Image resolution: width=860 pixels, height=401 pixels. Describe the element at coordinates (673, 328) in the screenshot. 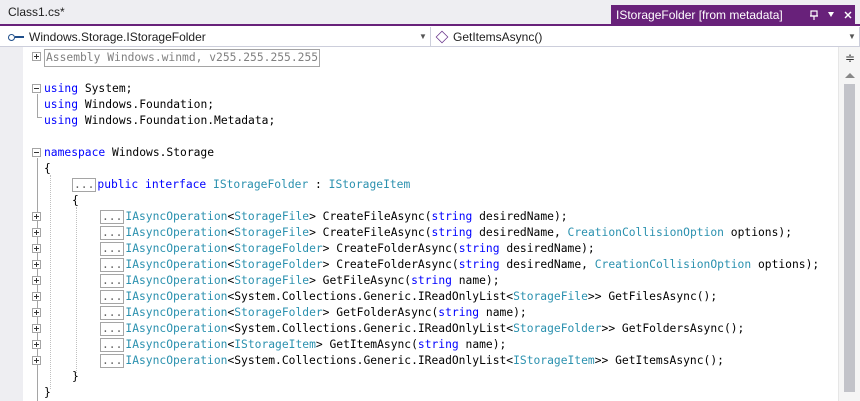

I see `member-token: >> GetFoldersAsync();` at that location.